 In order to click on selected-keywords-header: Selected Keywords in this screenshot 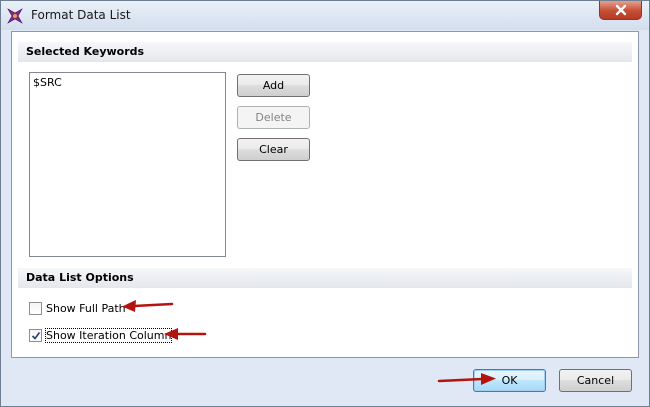, I will do `click(325, 52)`.